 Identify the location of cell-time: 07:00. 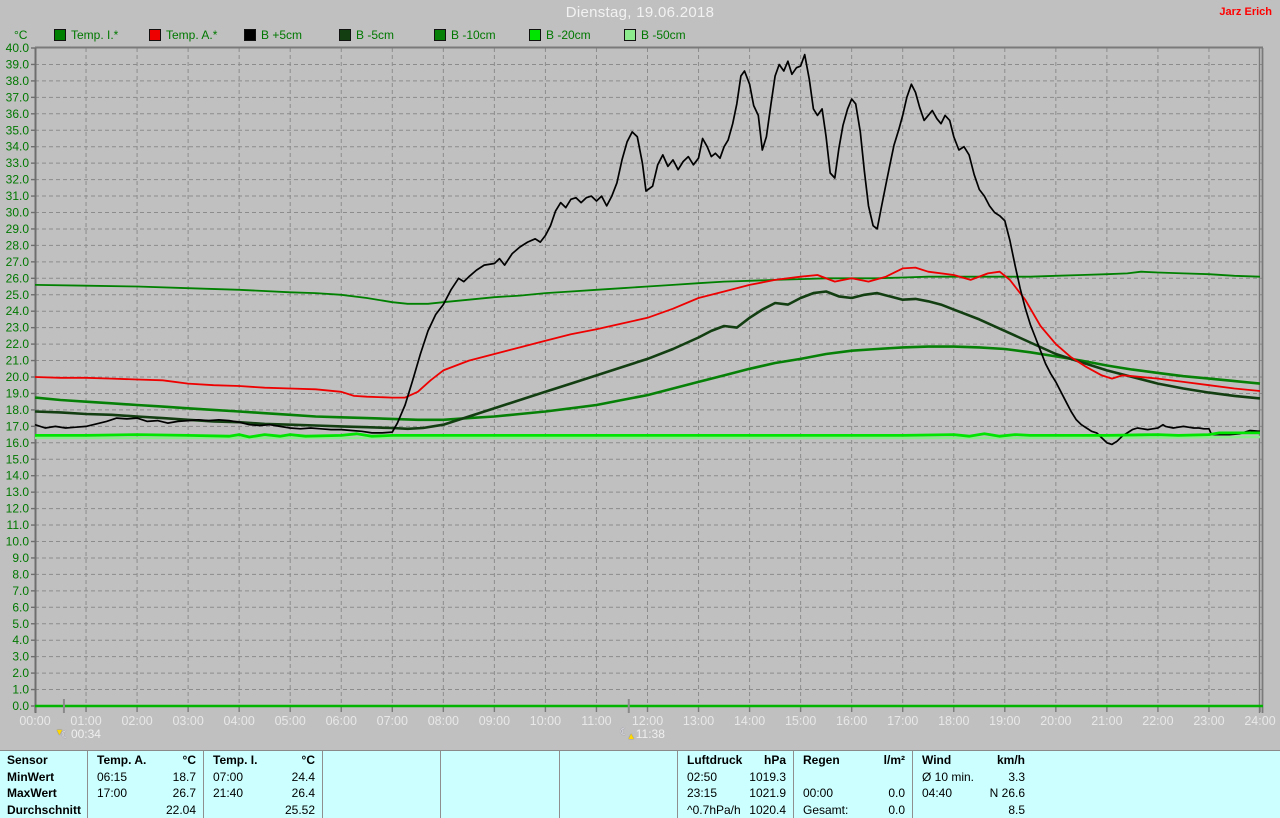
(228, 777).